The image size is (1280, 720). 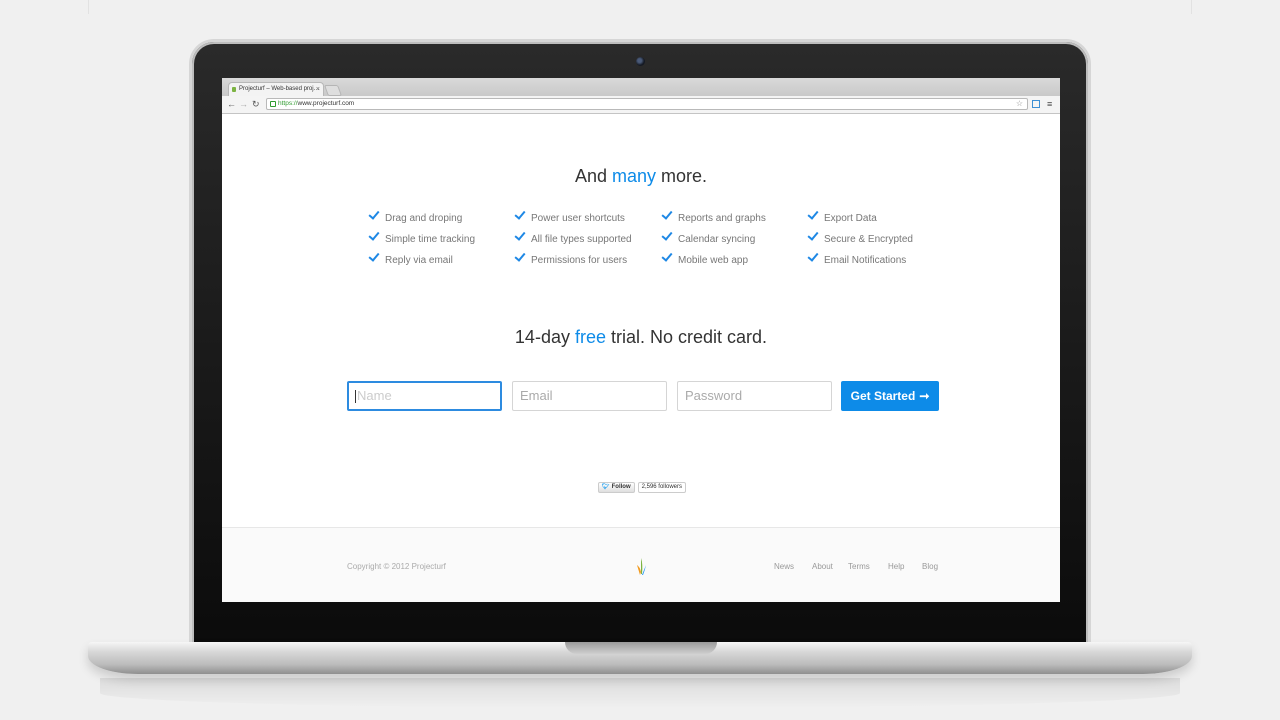 I want to click on new-tab-button, so click(x=333, y=90).